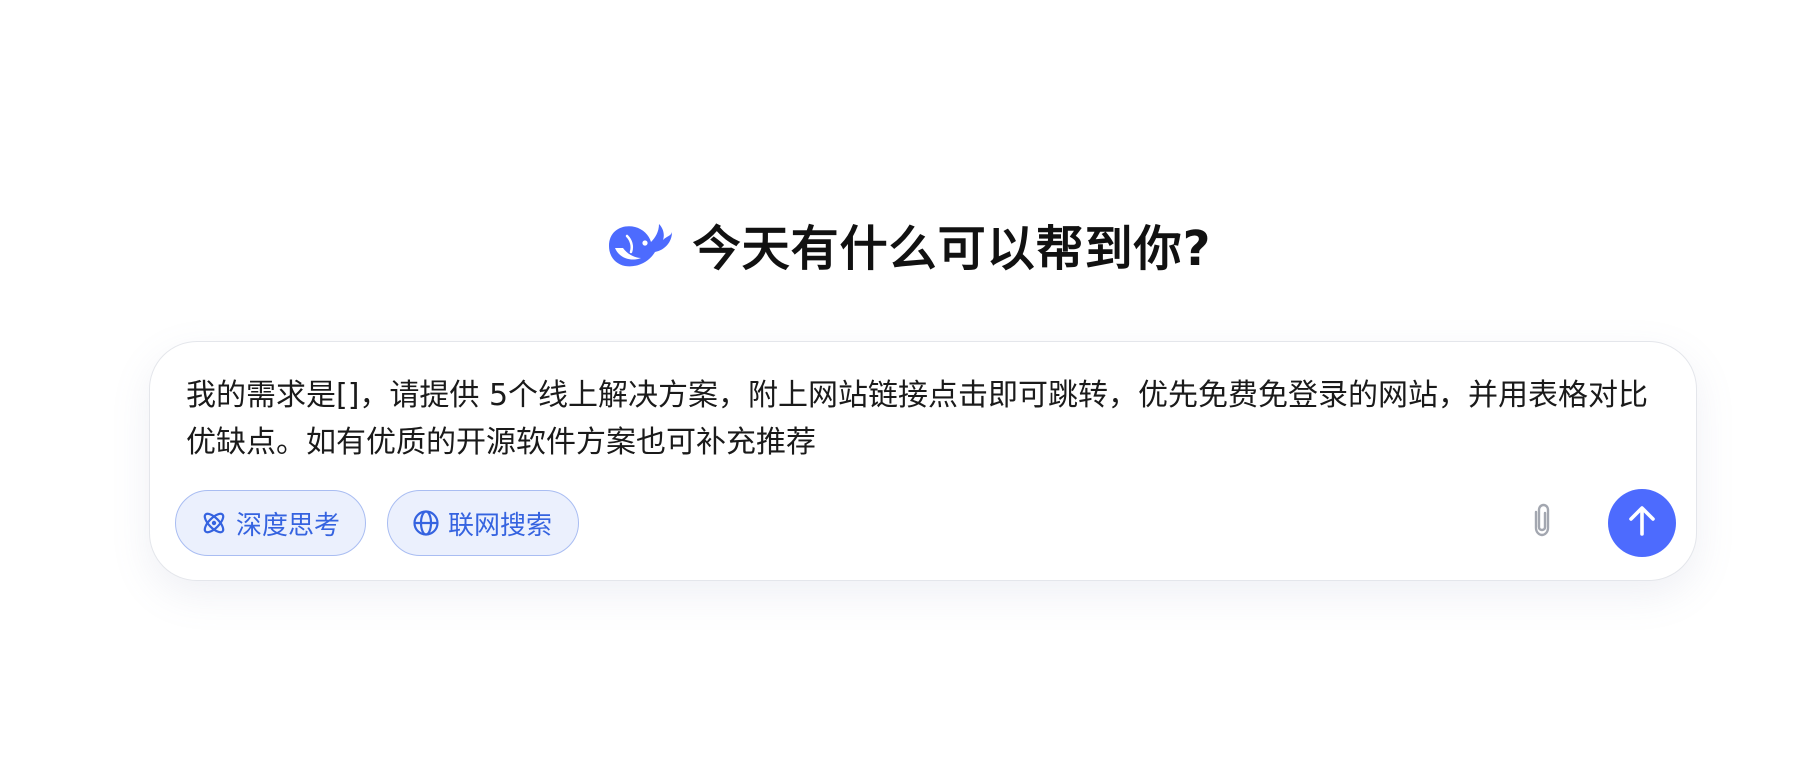 This screenshot has height=782, width=1816. Describe the element at coordinates (214, 523) in the screenshot. I see `atom-icon` at that location.